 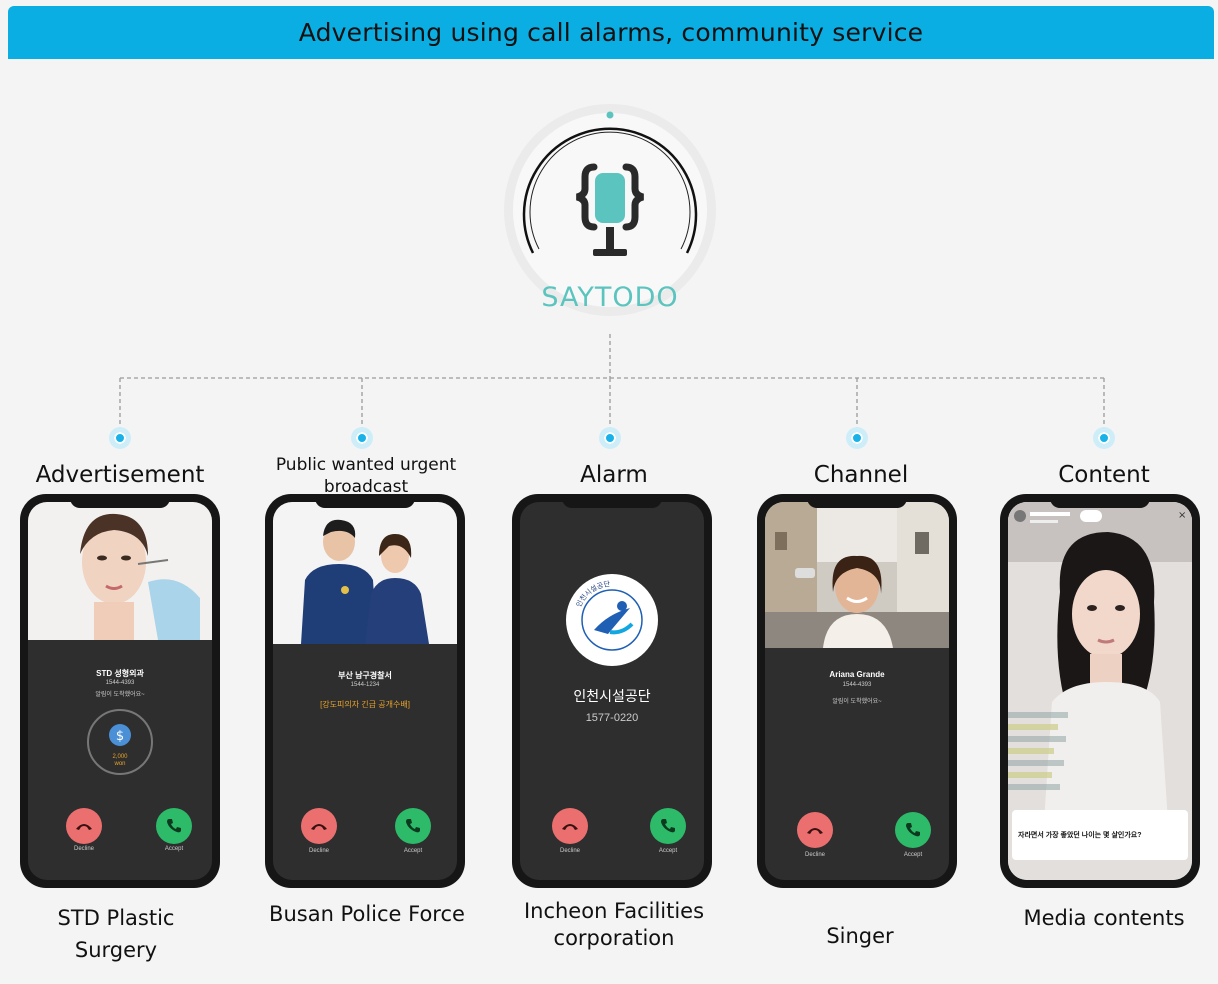 I want to click on close-icon: ×, so click(x=1182, y=515).